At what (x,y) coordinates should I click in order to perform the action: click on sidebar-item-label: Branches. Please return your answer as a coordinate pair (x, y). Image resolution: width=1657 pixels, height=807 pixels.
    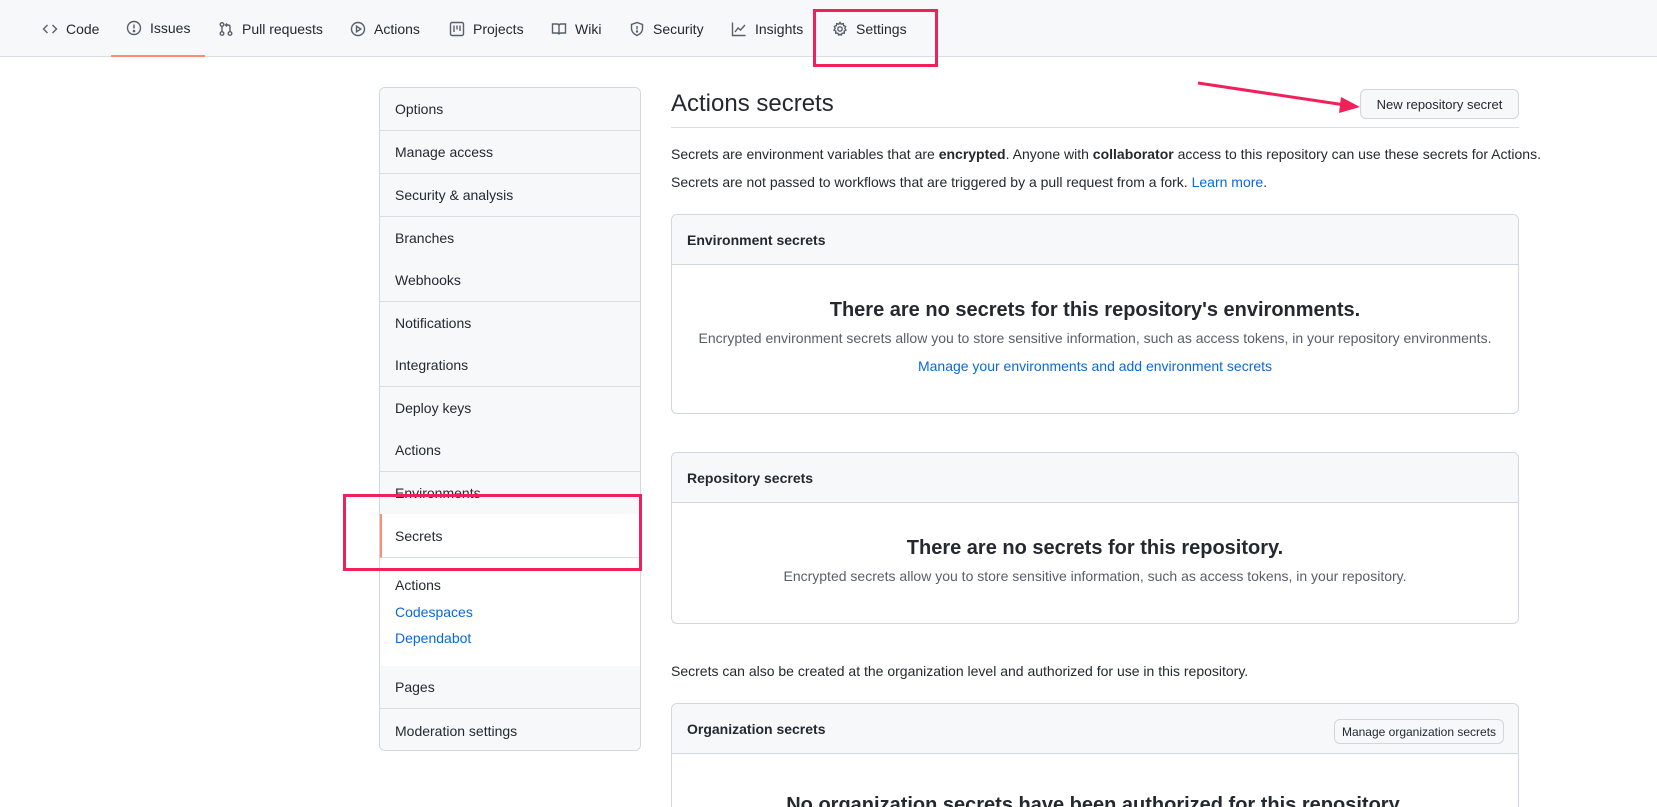
    Looking at the image, I should click on (425, 238).